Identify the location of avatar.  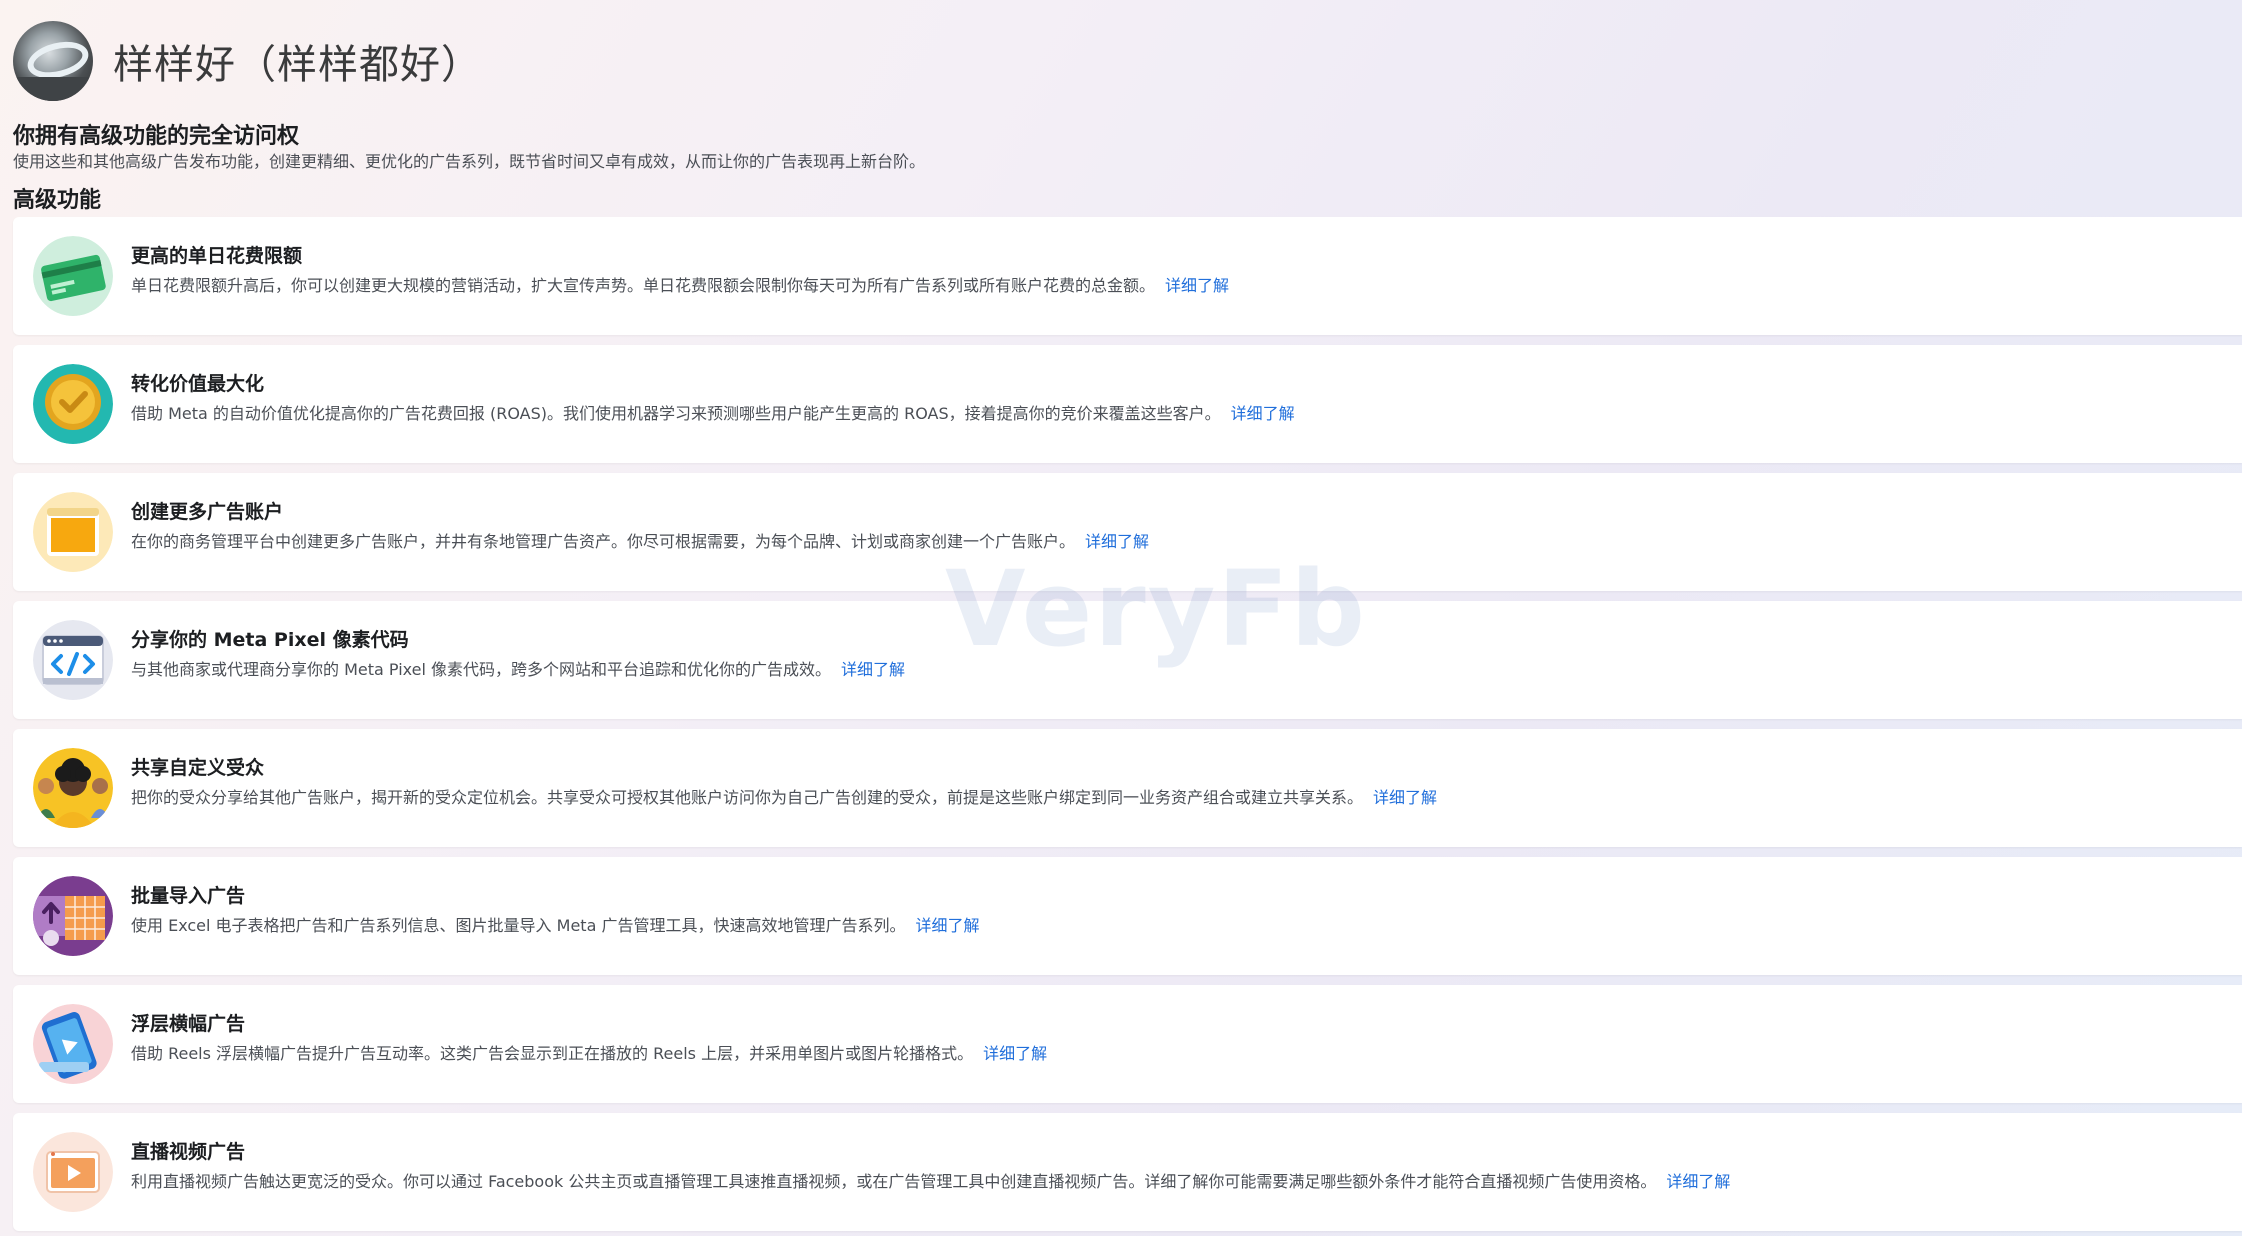
(53, 61).